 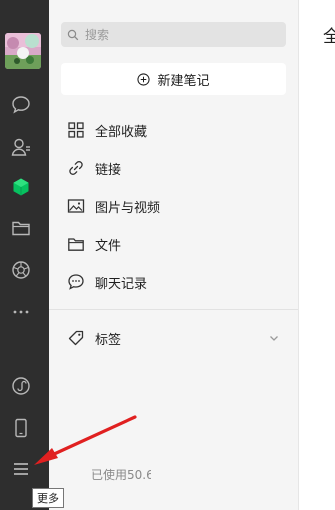 What do you see at coordinates (183, 81) in the screenshot?
I see `new-note-label: 新建笔记` at bounding box center [183, 81].